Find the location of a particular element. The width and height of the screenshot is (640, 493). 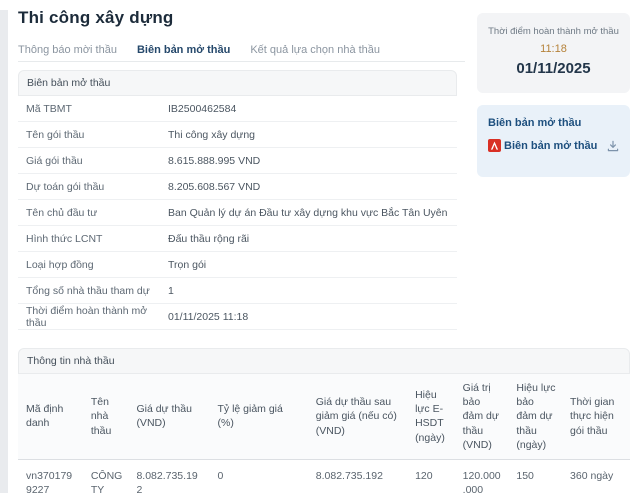

detail-value: 01/11/2025 11:18 is located at coordinates (208, 316).